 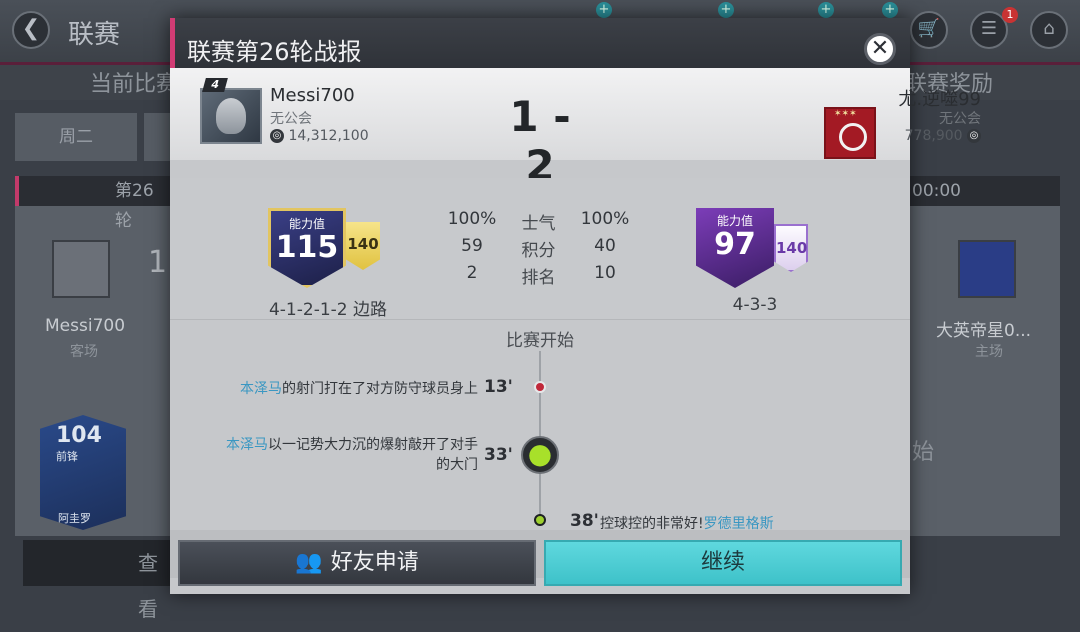 What do you see at coordinates (96, 580) in the screenshot?
I see `view-button: 查看` at bounding box center [96, 580].